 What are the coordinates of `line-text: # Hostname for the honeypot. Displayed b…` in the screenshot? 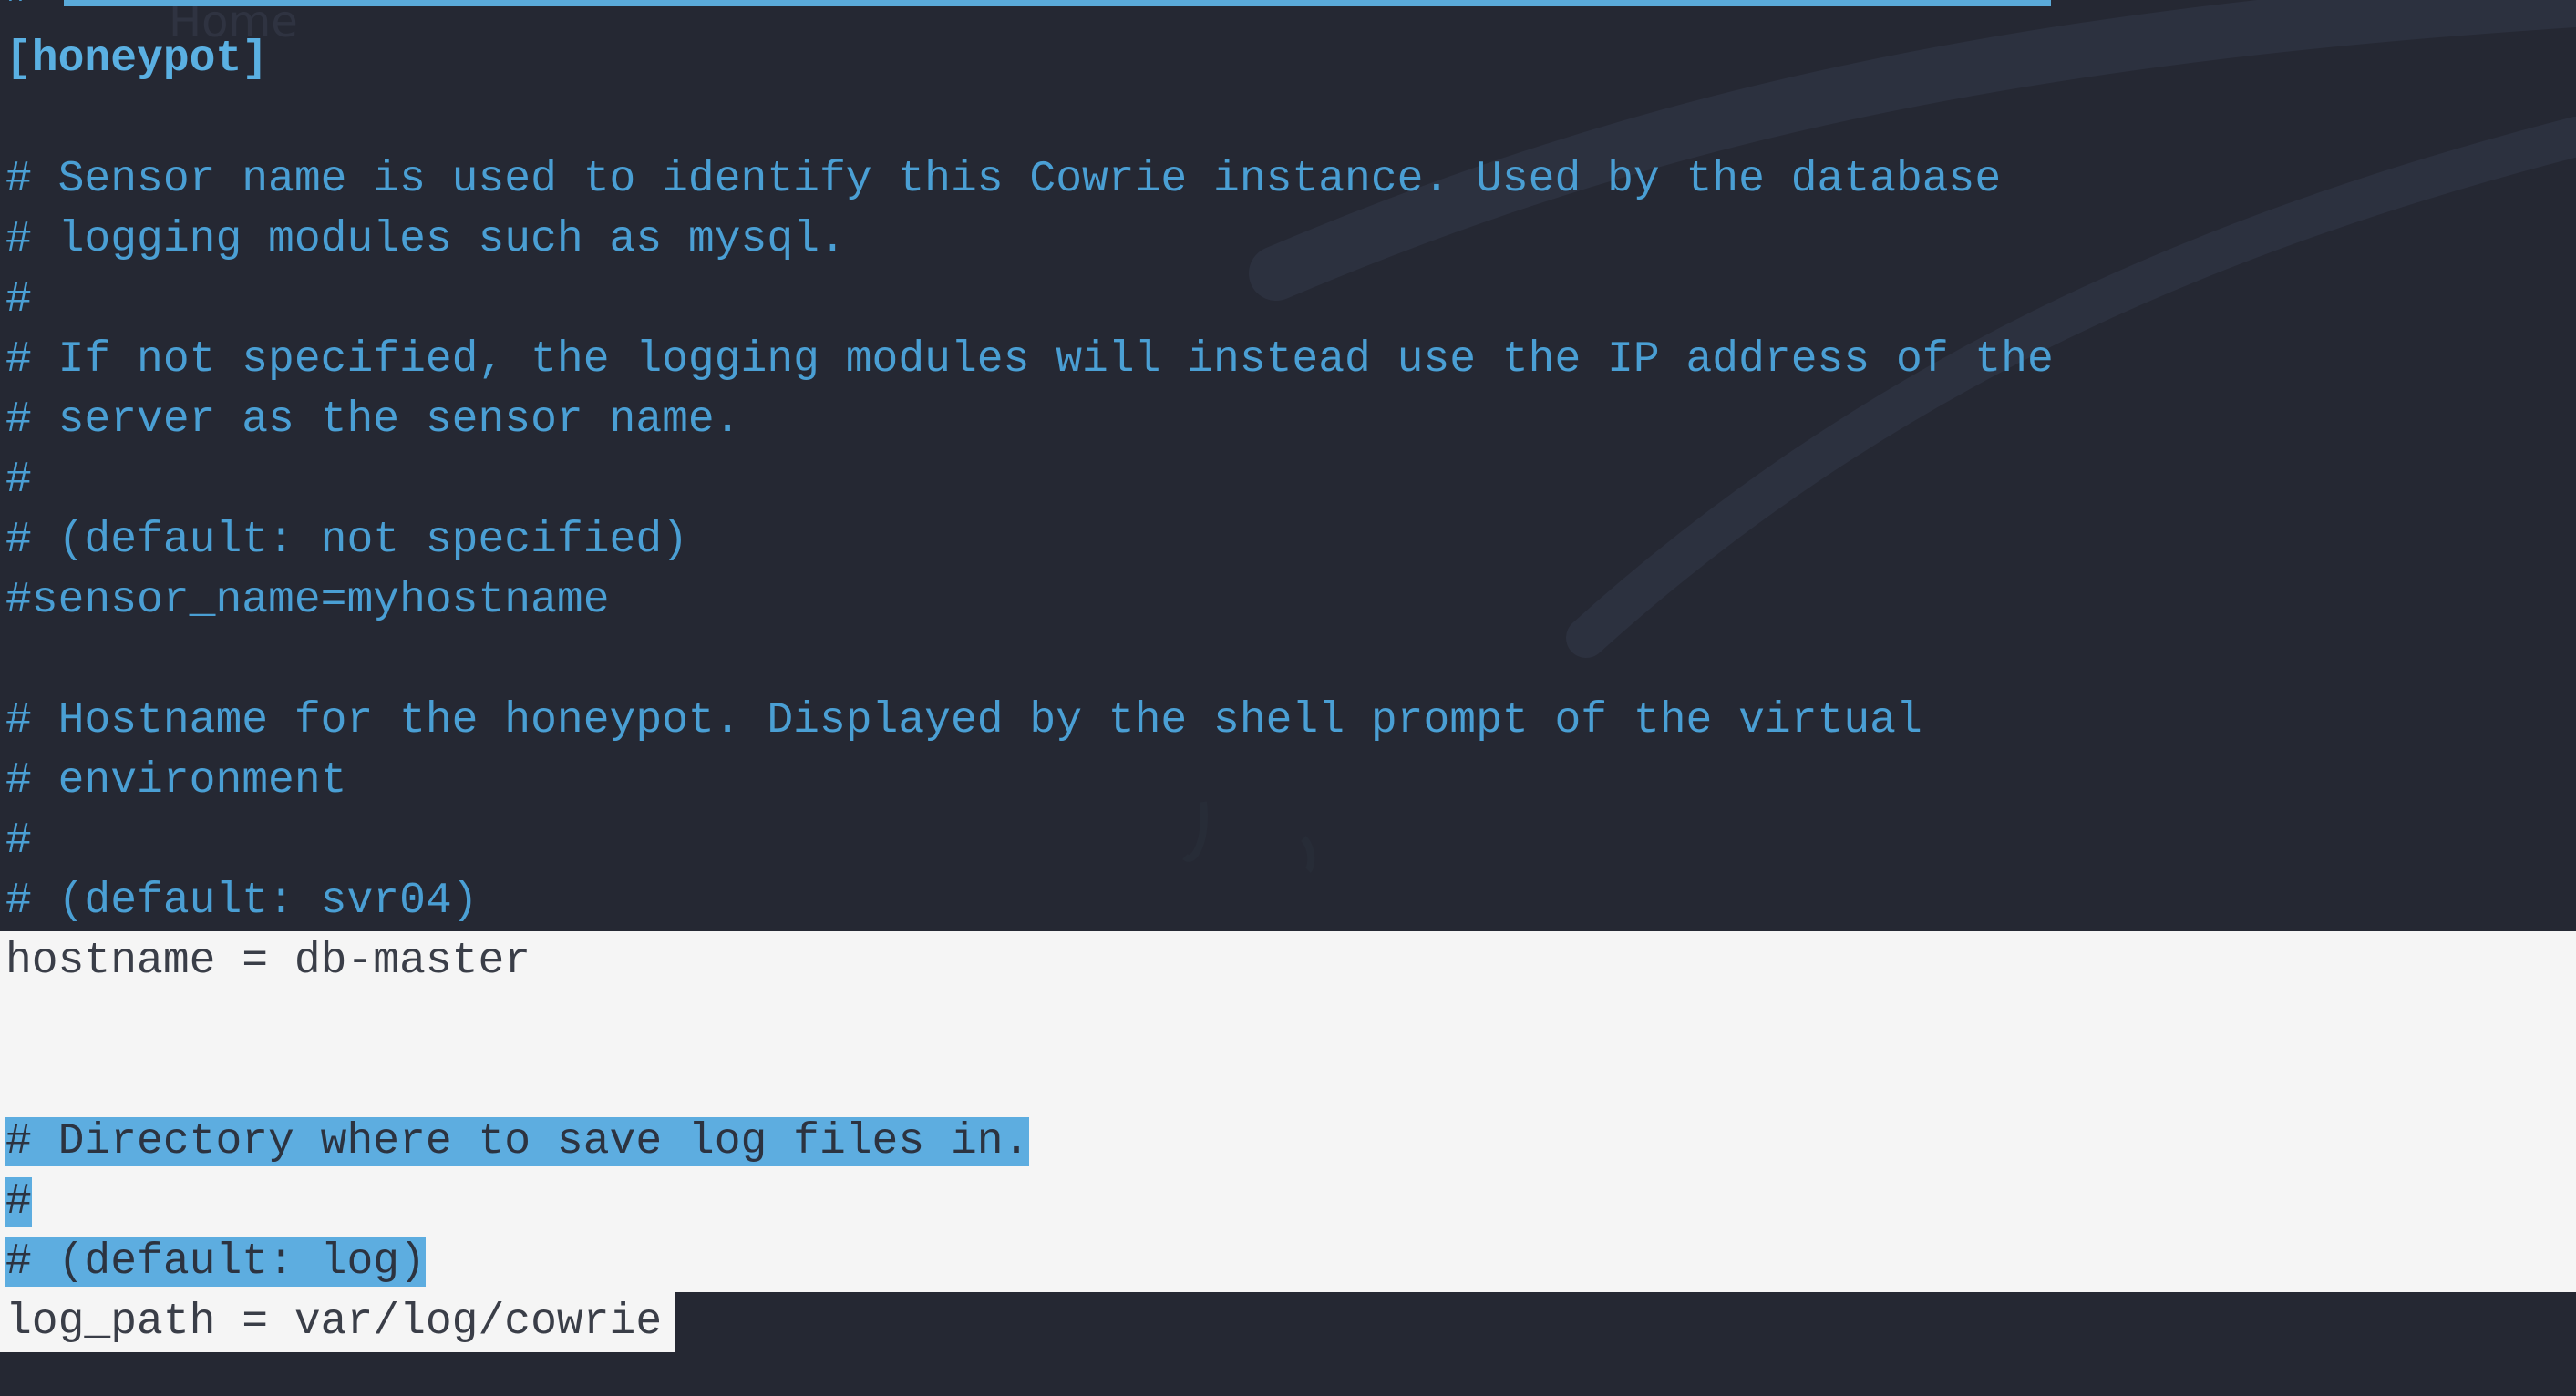 It's located at (963, 720).